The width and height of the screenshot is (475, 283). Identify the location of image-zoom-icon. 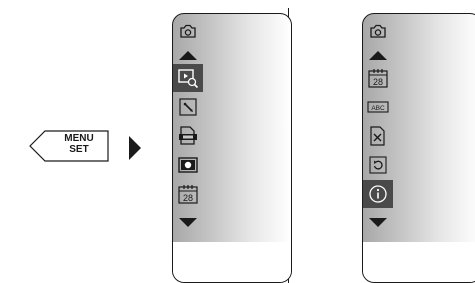
(188, 79).